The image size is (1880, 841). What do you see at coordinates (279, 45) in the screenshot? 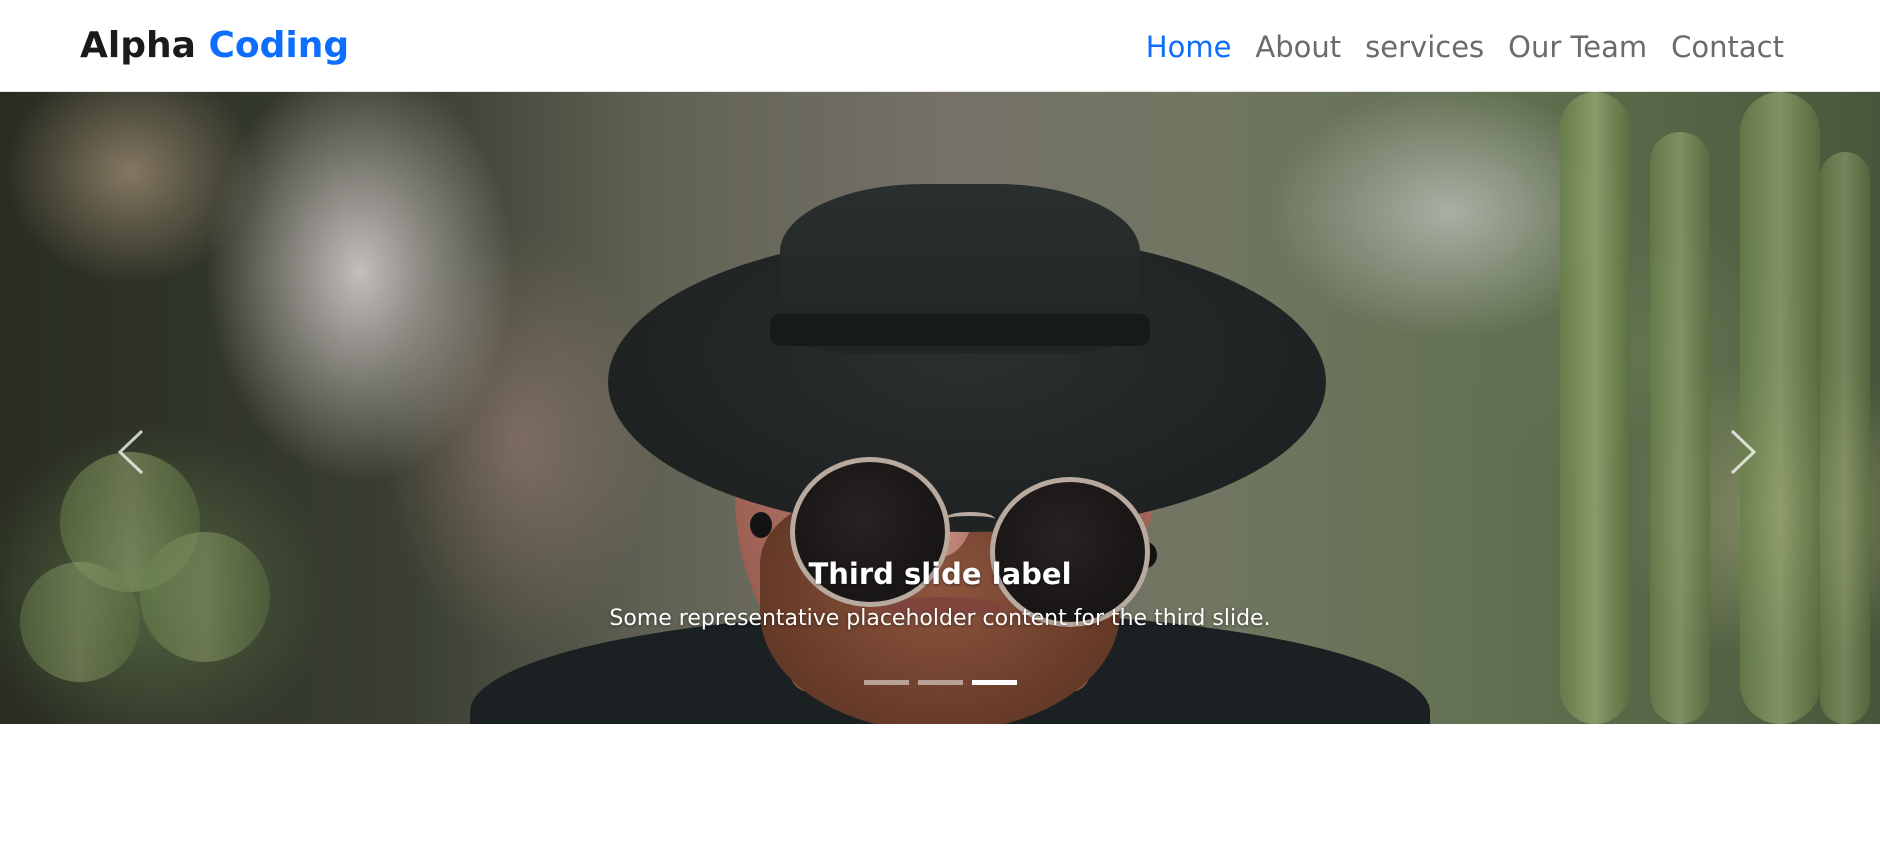
I see `brand-name-accent: Coding` at bounding box center [279, 45].